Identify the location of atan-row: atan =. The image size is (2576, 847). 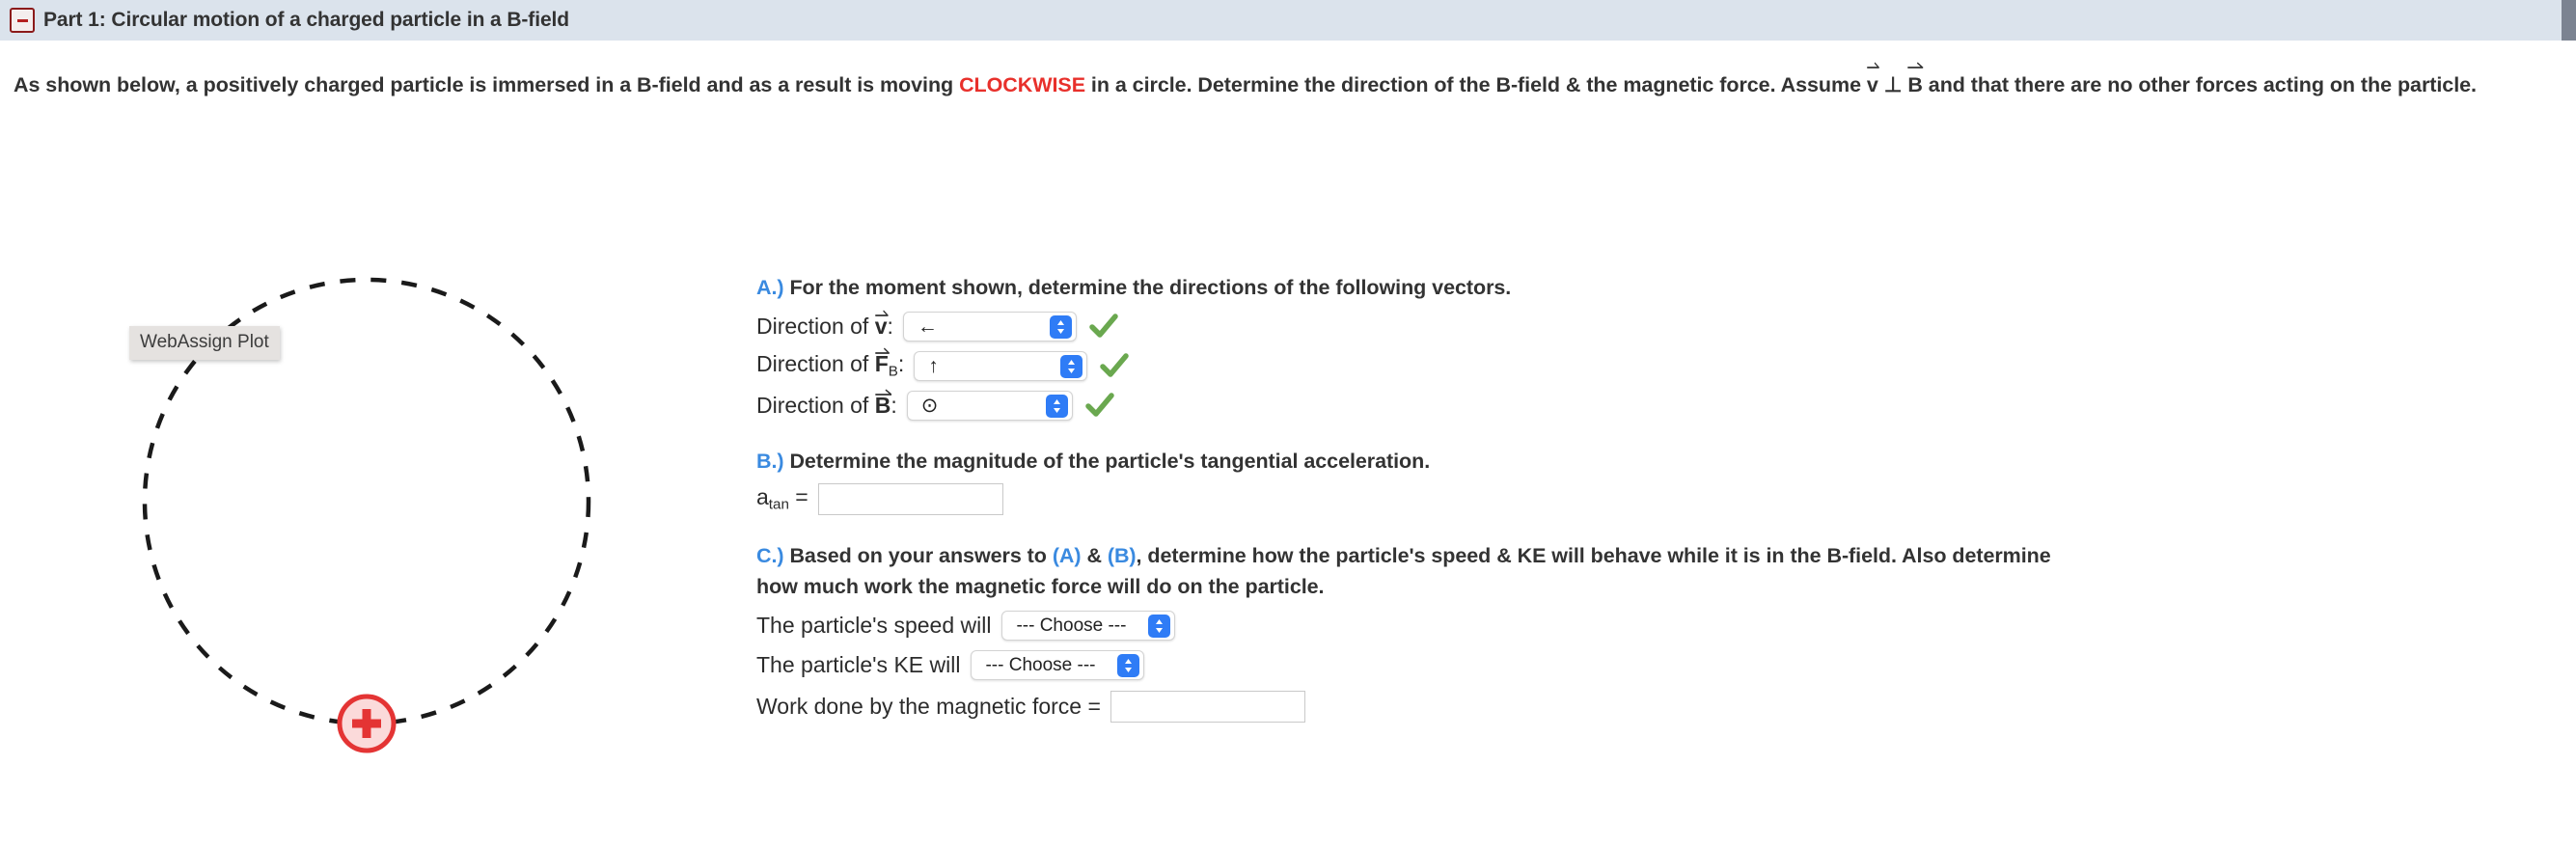
(1624, 498).